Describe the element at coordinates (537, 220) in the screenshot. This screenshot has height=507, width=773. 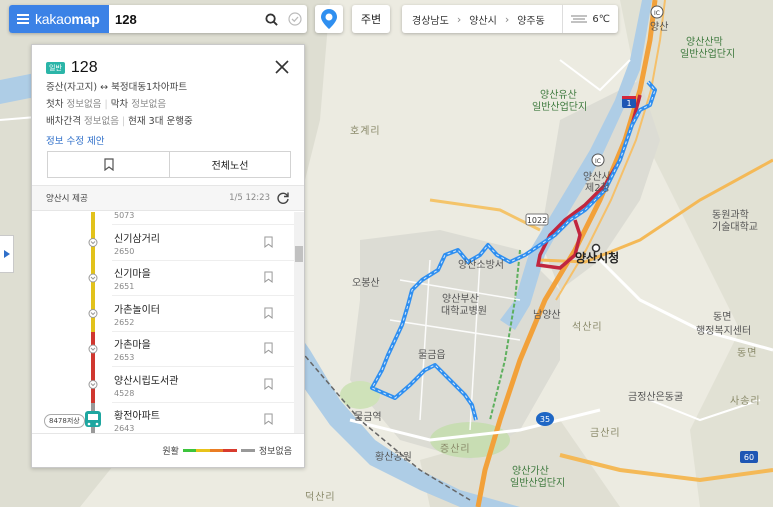
I see `svg-text: 1022` at that location.